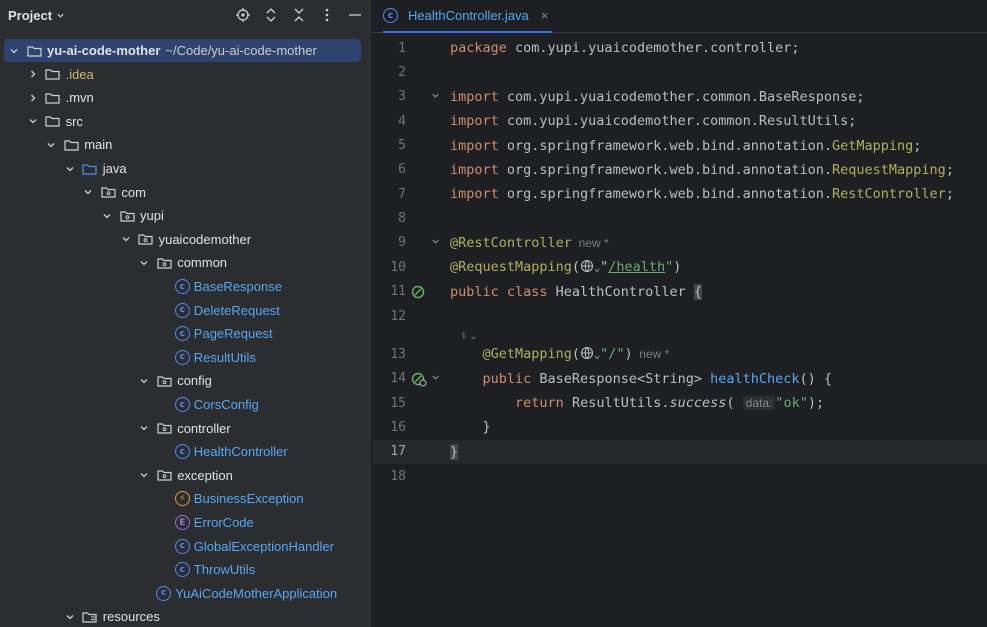  Describe the element at coordinates (140, 310) in the screenshot. I see `tree-item: c DeleteRequest` at that location.